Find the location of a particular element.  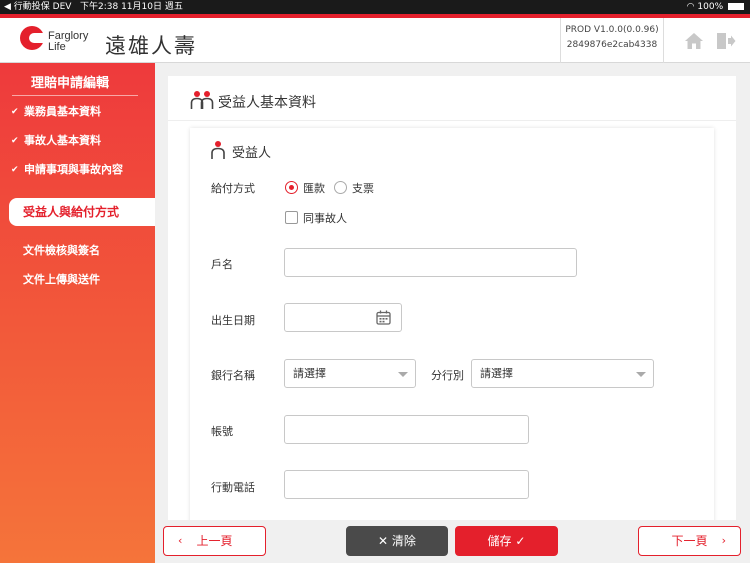

branch-label: 分行別 is located at coordinates (447, 375).